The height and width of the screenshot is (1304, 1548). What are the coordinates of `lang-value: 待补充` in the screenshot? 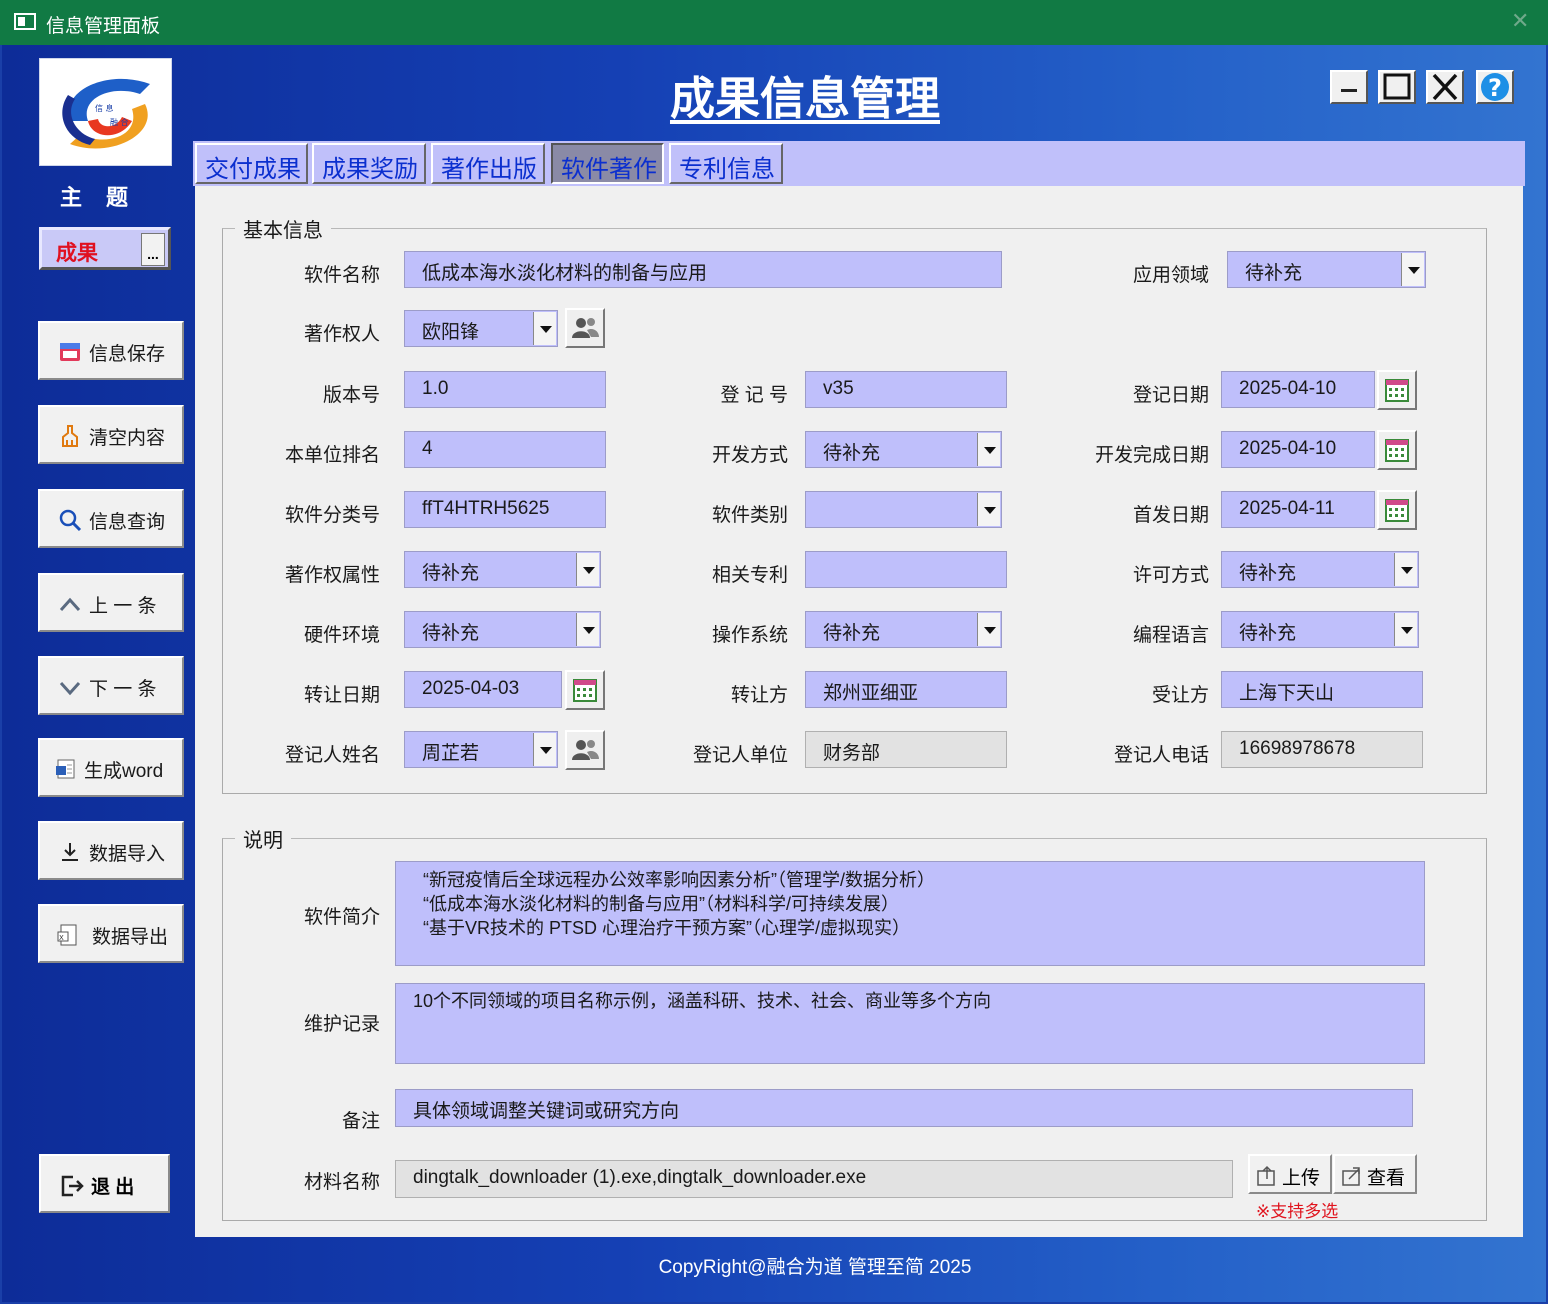 It's located at (1268, 633).